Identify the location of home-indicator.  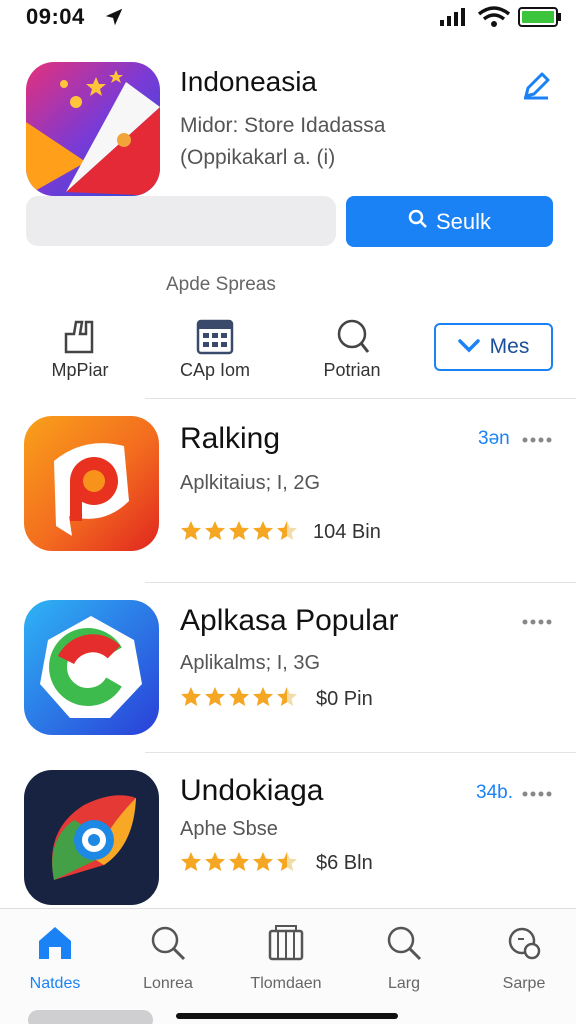
(287, 1016).